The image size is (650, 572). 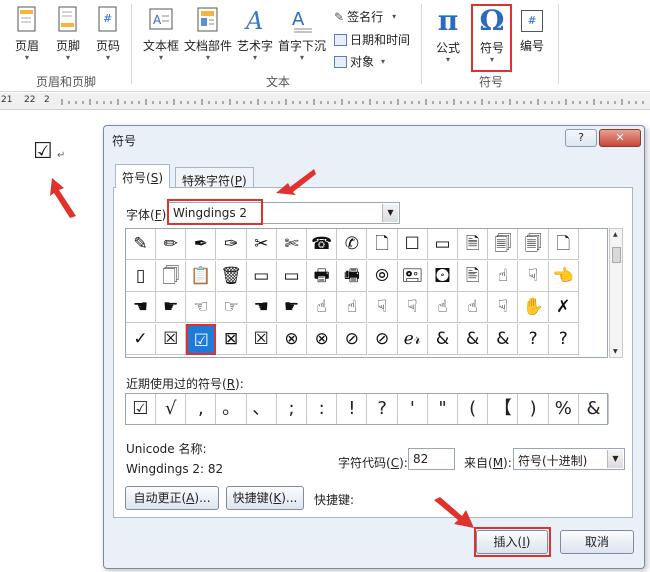 I want to click on symbol-cell: ▯, so click(x=141, y=276).